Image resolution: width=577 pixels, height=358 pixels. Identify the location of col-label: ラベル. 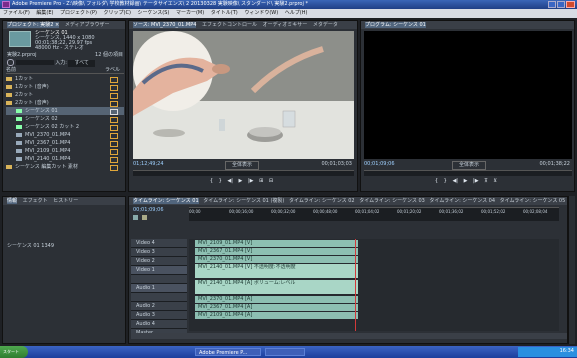
(112, 70).